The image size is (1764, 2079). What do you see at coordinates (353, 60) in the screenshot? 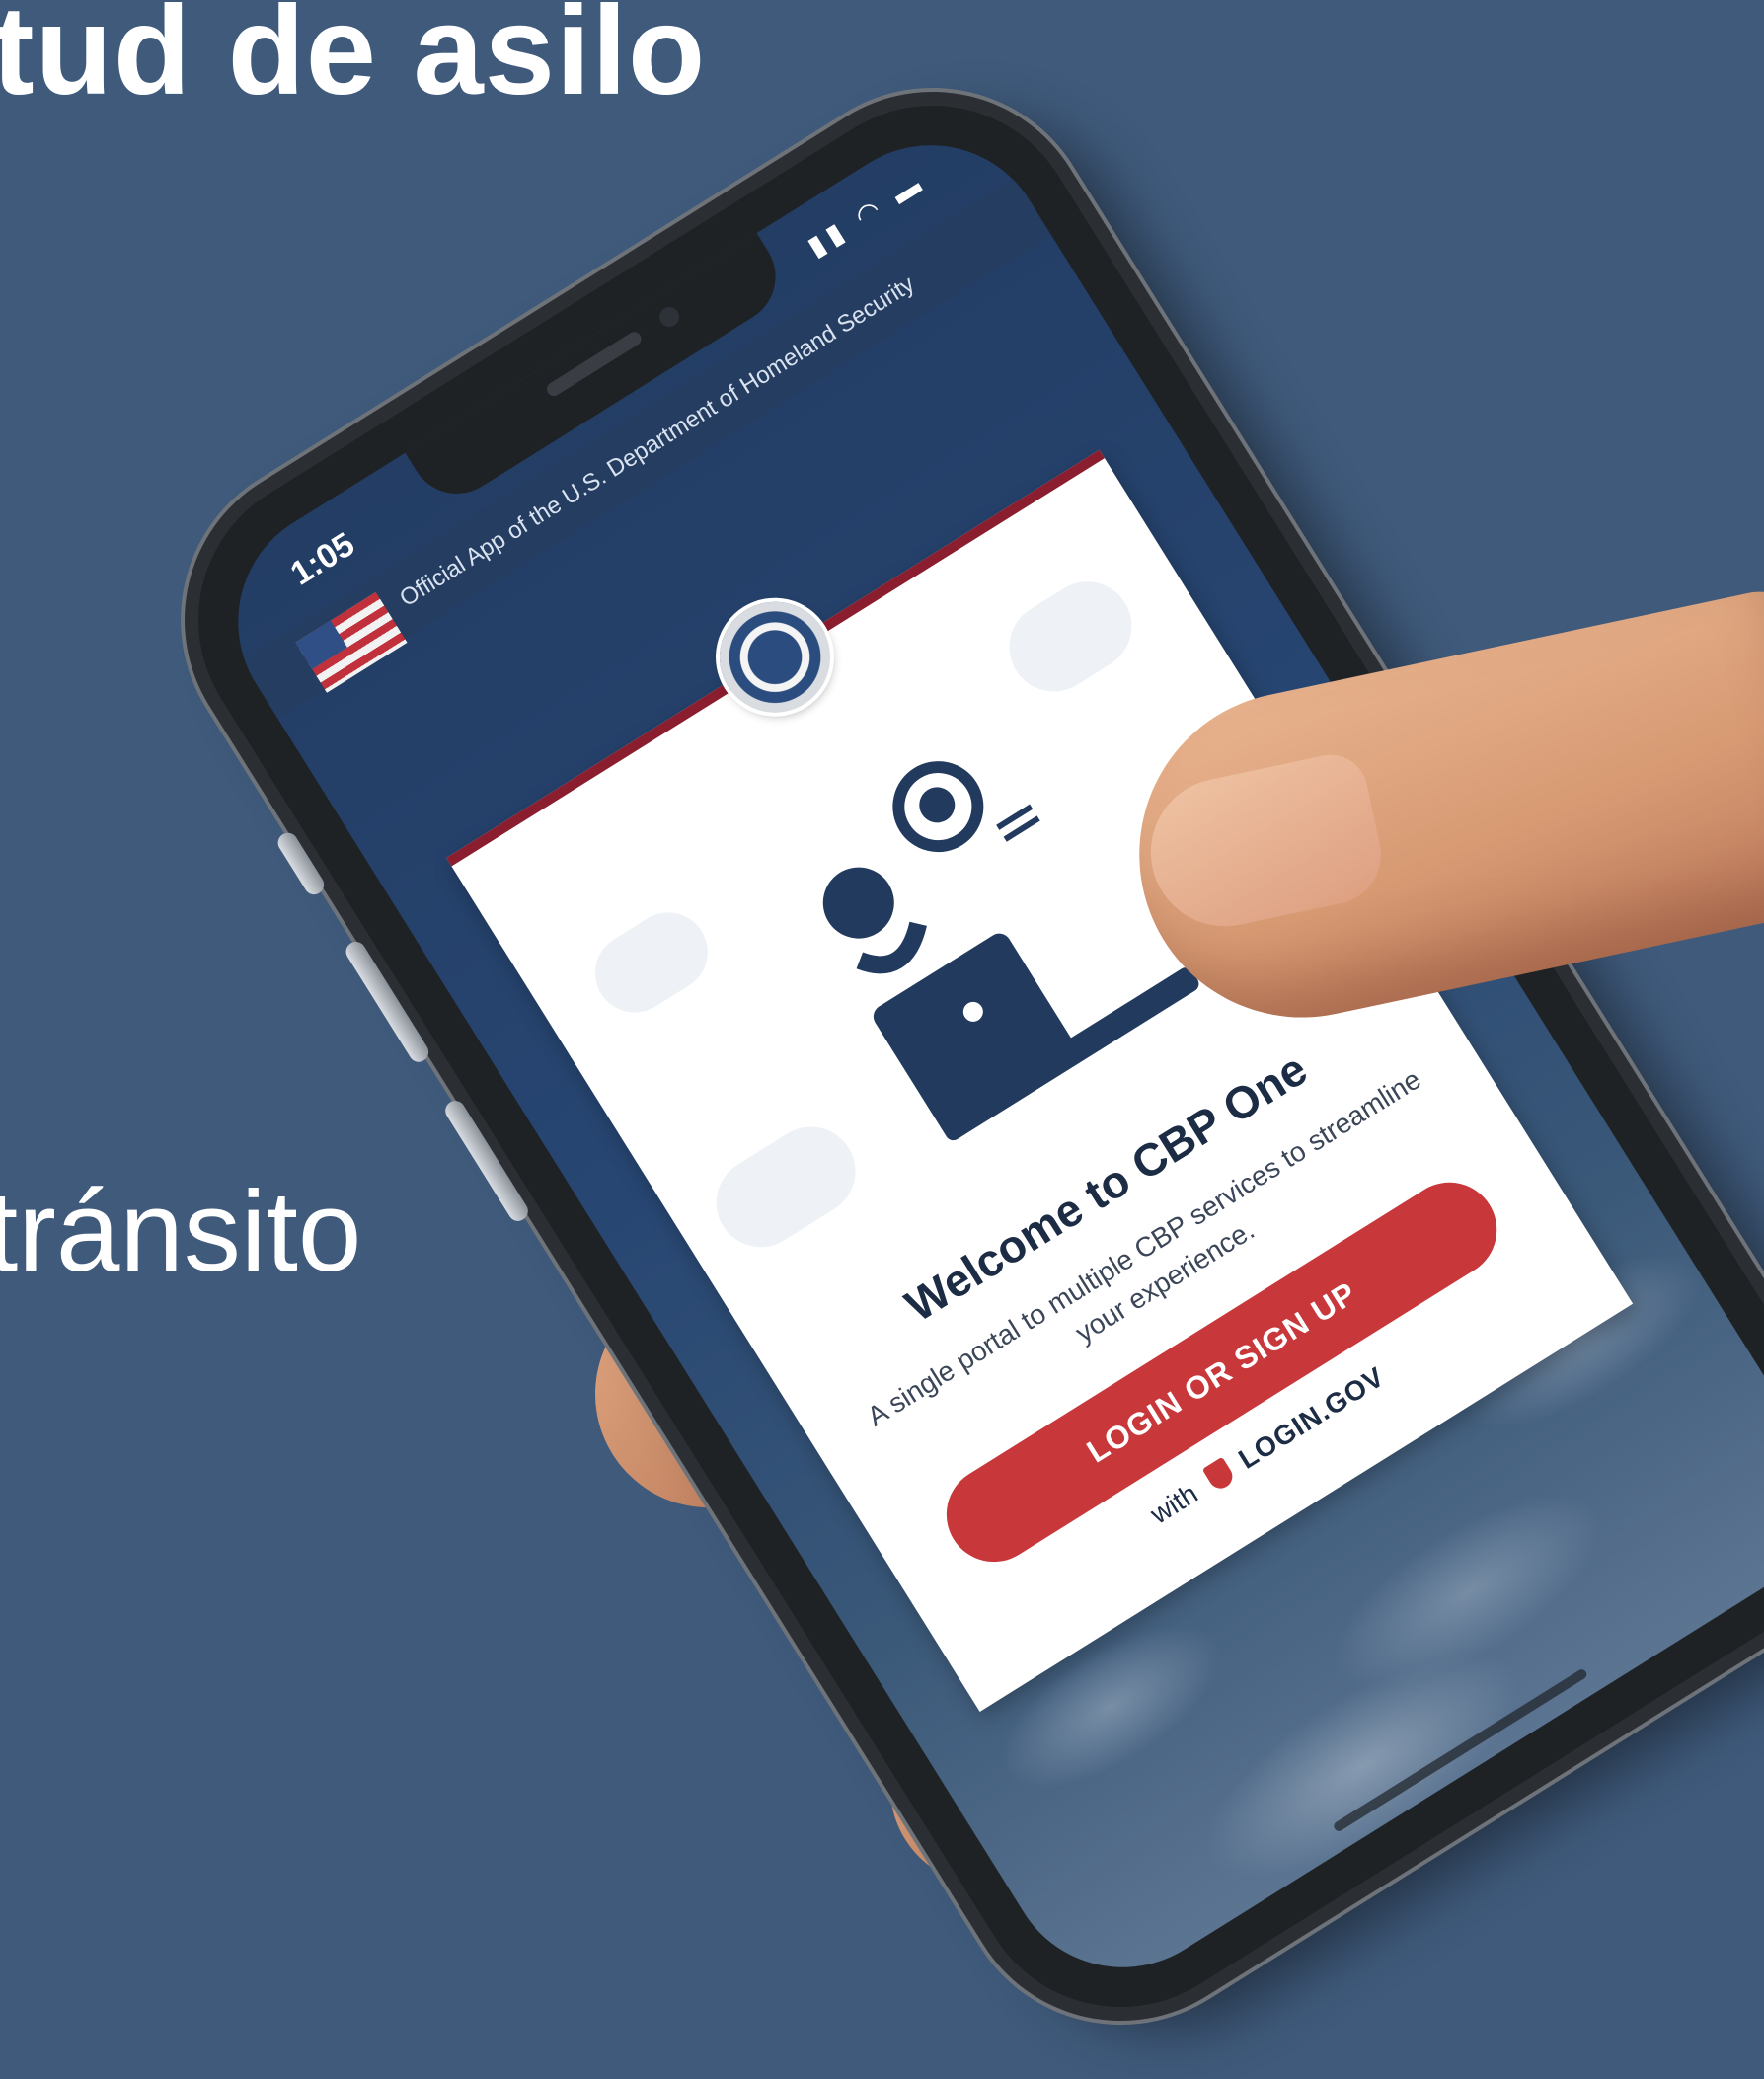
I see `slide-title: tud de asilo` at bounding box center [353, 60].